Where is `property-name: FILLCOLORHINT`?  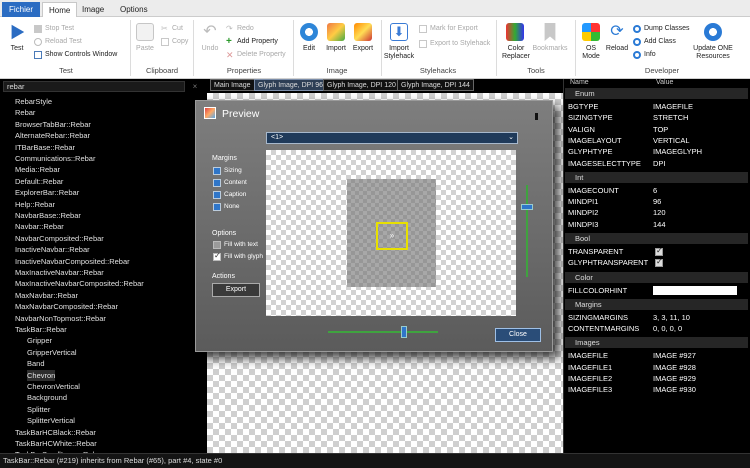 property-name: FILLCOLORHINT is located at coordinates (597, 290).